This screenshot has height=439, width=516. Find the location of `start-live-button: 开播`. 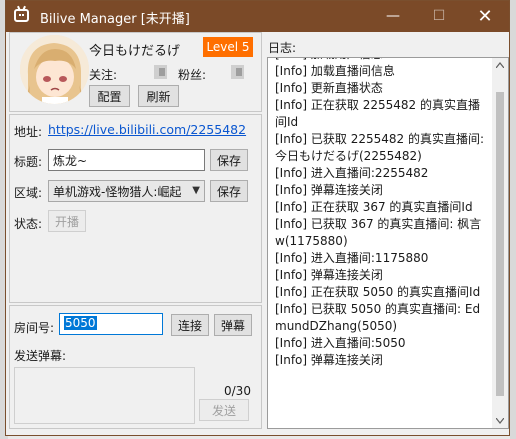

start-live-button: 开播 is located at coordinates (67, 221).